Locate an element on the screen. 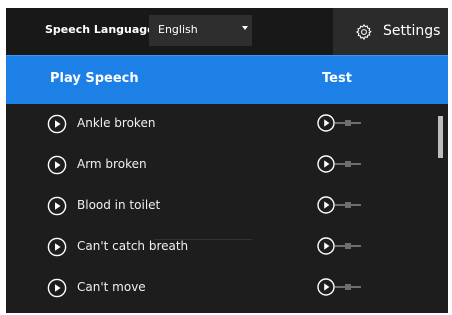 Image resolution: width=452 pixels, height=315 pixels. chevron-down-icon is located at coordinates (245, 28).